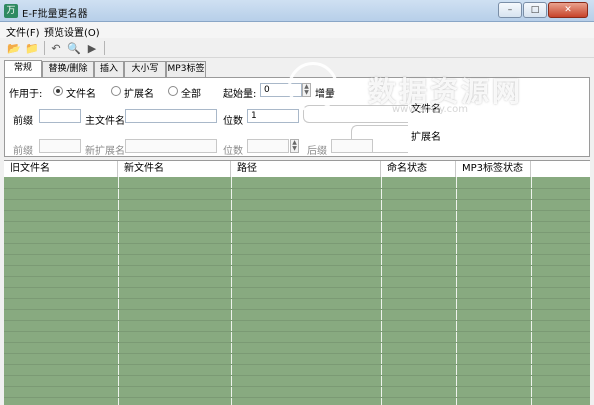 This screenshot has width=594, height=405. Describe the element at coordinates (139, 94) in the screenshot. I see `radio-extension-label: 扩展名` at that location.